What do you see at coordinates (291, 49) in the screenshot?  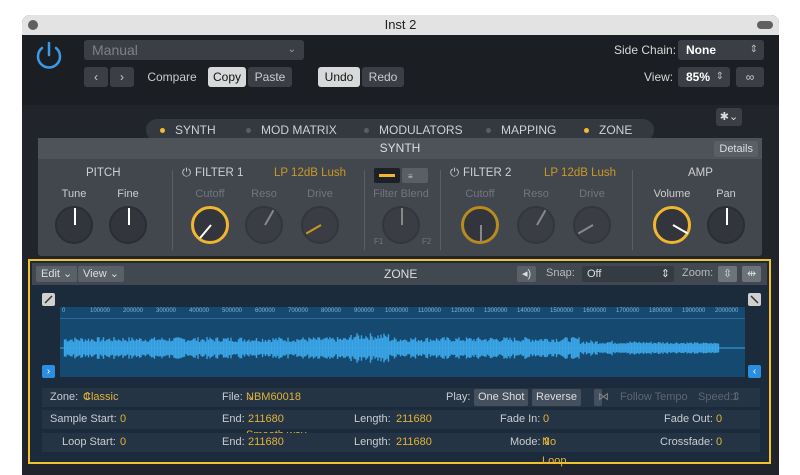 I see `chevron-down-icon: ⌄` at bounding box center [291, 49].